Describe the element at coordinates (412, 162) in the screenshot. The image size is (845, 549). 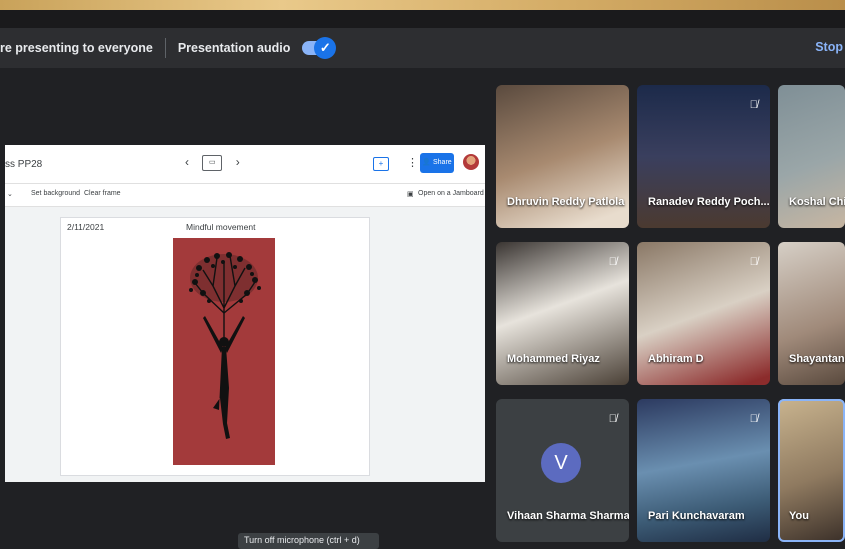
I see `more-options-icon: ⋮` at that location.